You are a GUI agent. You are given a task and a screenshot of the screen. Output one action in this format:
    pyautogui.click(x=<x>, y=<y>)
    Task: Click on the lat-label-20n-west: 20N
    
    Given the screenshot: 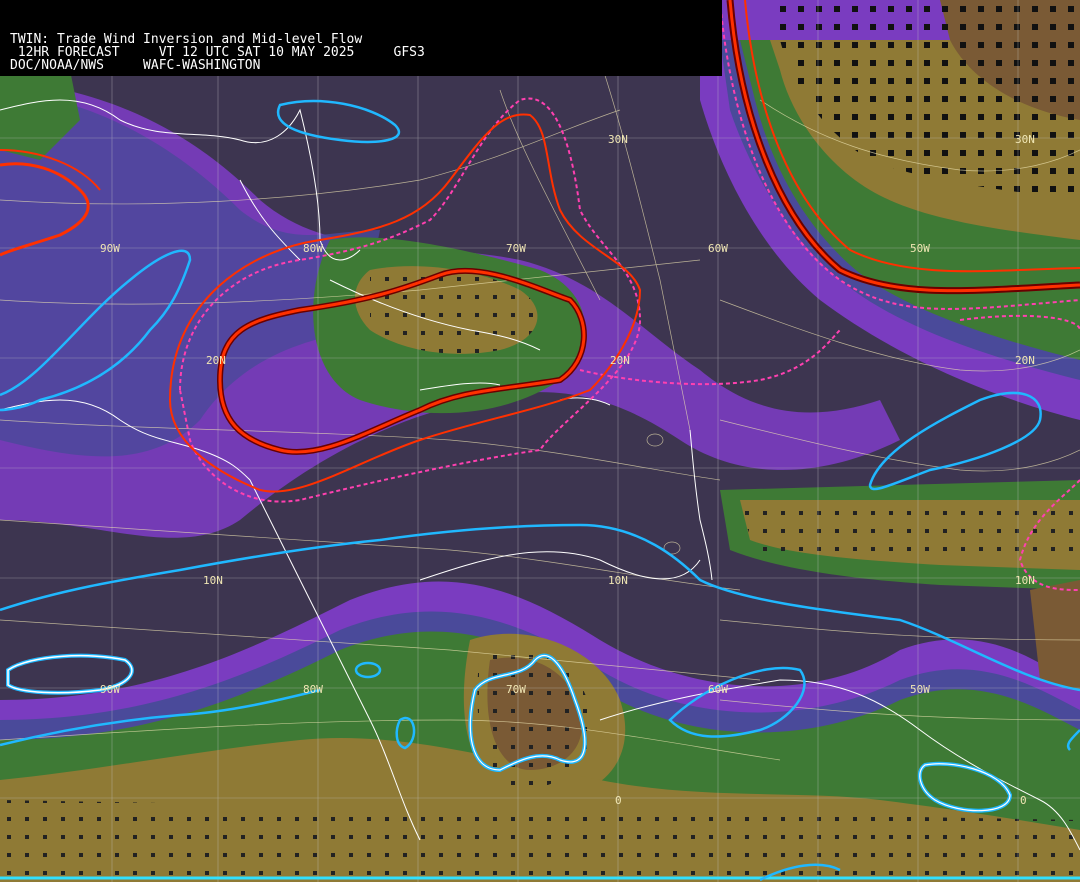 What is the action you would take?
    pyautogui.click(x=216, y=360)
    